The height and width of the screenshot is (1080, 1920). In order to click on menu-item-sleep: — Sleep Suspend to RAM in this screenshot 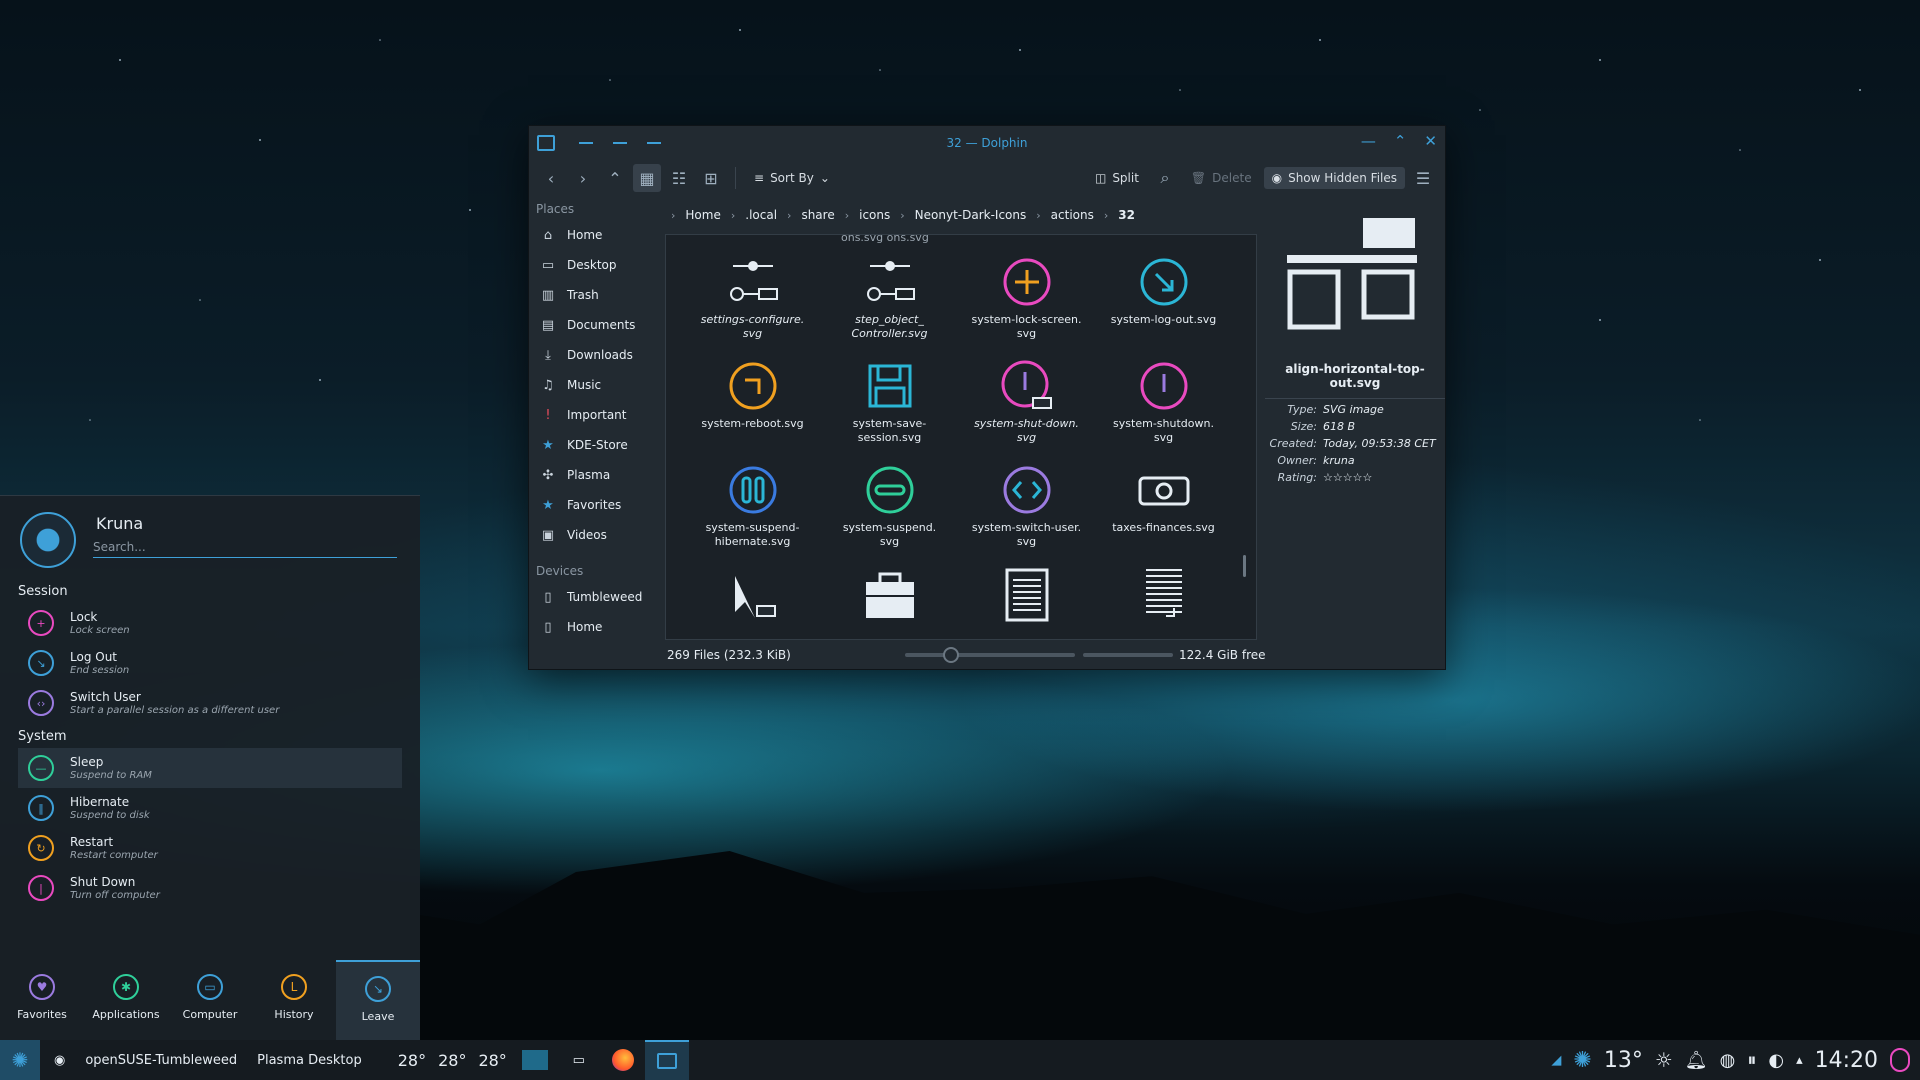, I will do `click(210, 768)`.